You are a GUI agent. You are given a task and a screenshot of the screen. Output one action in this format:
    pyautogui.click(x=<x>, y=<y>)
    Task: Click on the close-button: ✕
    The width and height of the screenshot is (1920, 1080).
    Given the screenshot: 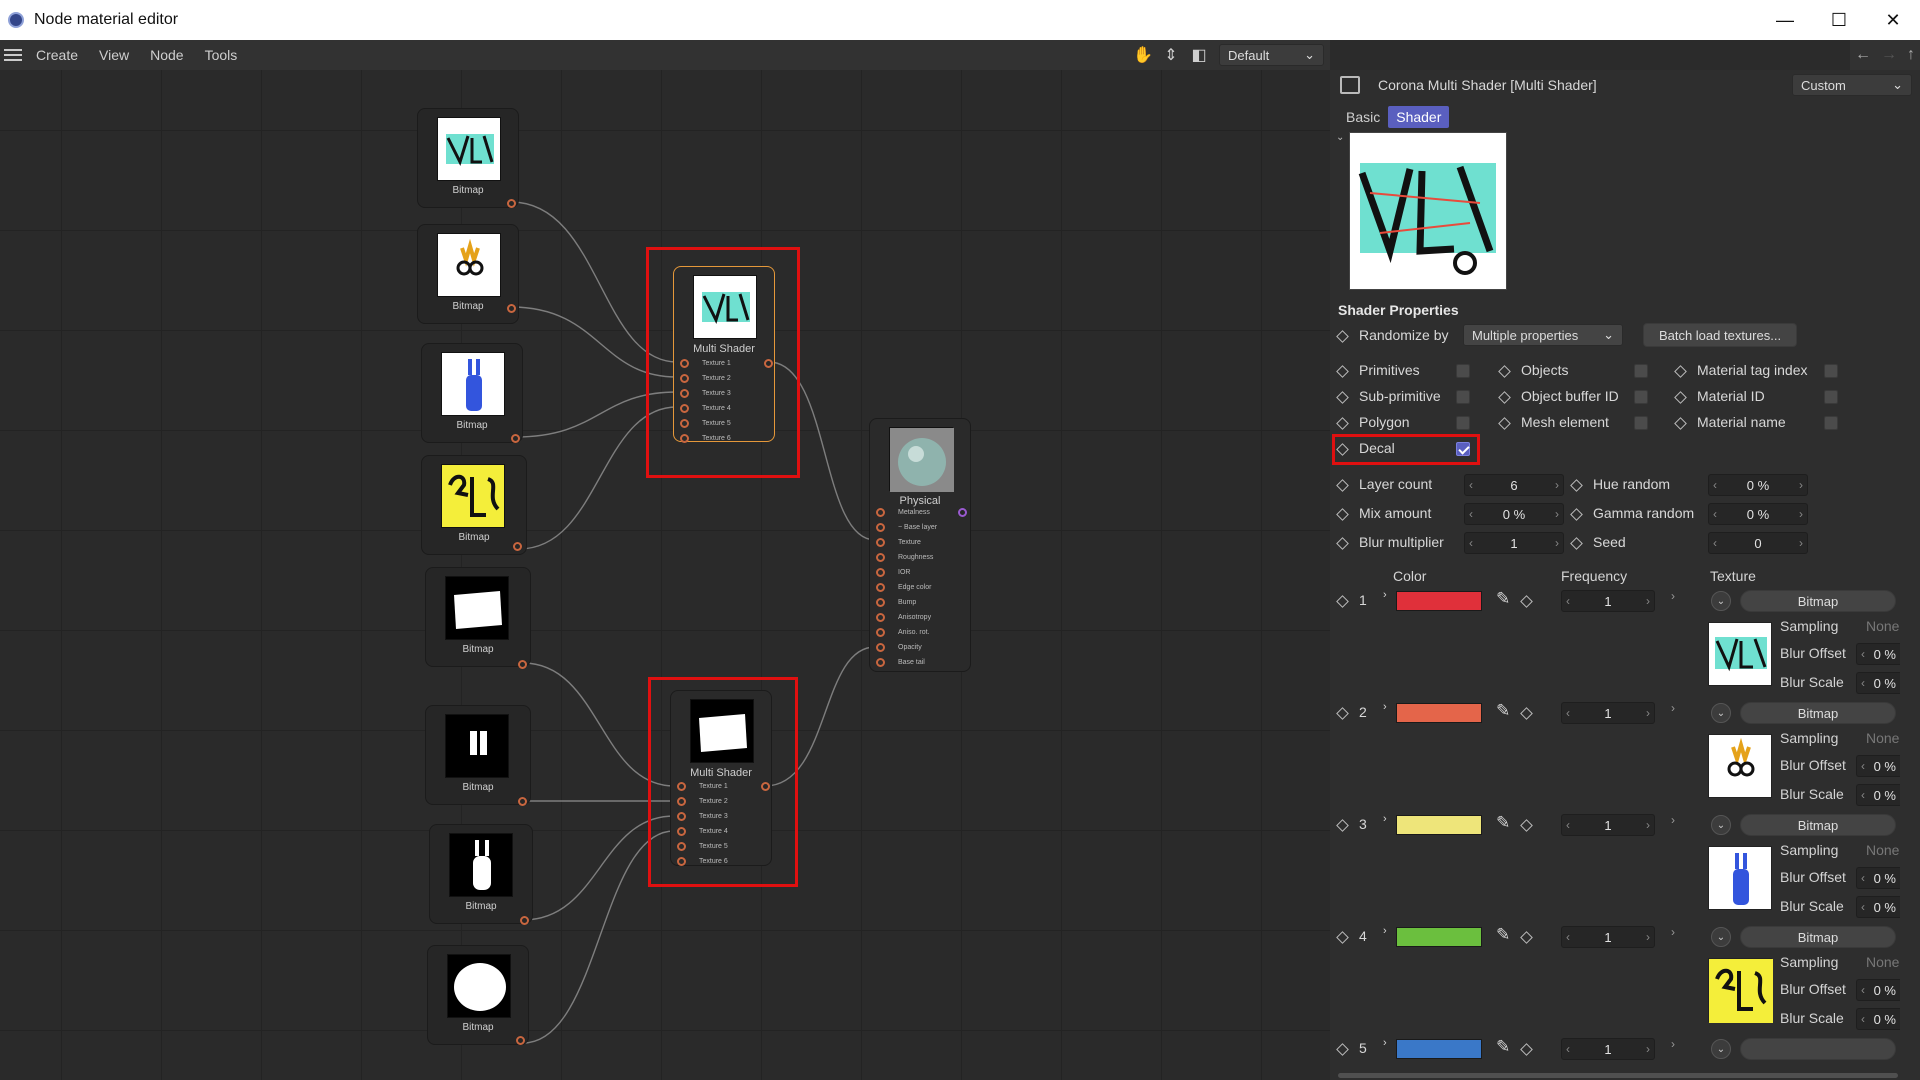 What is the action you would take?
    pyautogui.click(x=1893, y=20)
    